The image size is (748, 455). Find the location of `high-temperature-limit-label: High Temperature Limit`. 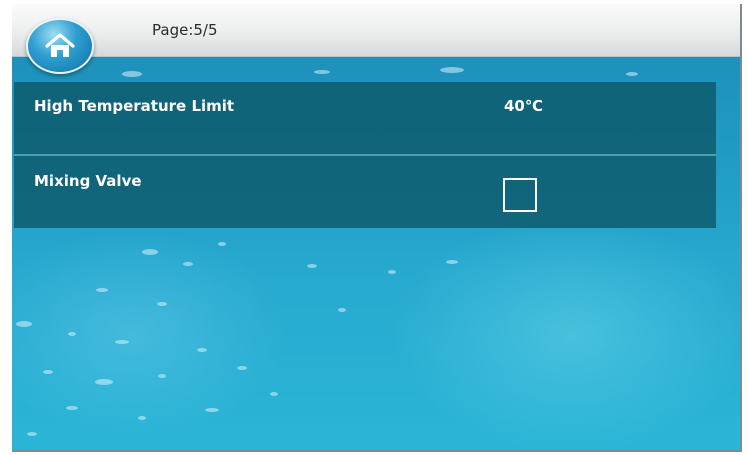

high-temperature-limit-label: High Temperature Limit is located at coordinates (134, 106).